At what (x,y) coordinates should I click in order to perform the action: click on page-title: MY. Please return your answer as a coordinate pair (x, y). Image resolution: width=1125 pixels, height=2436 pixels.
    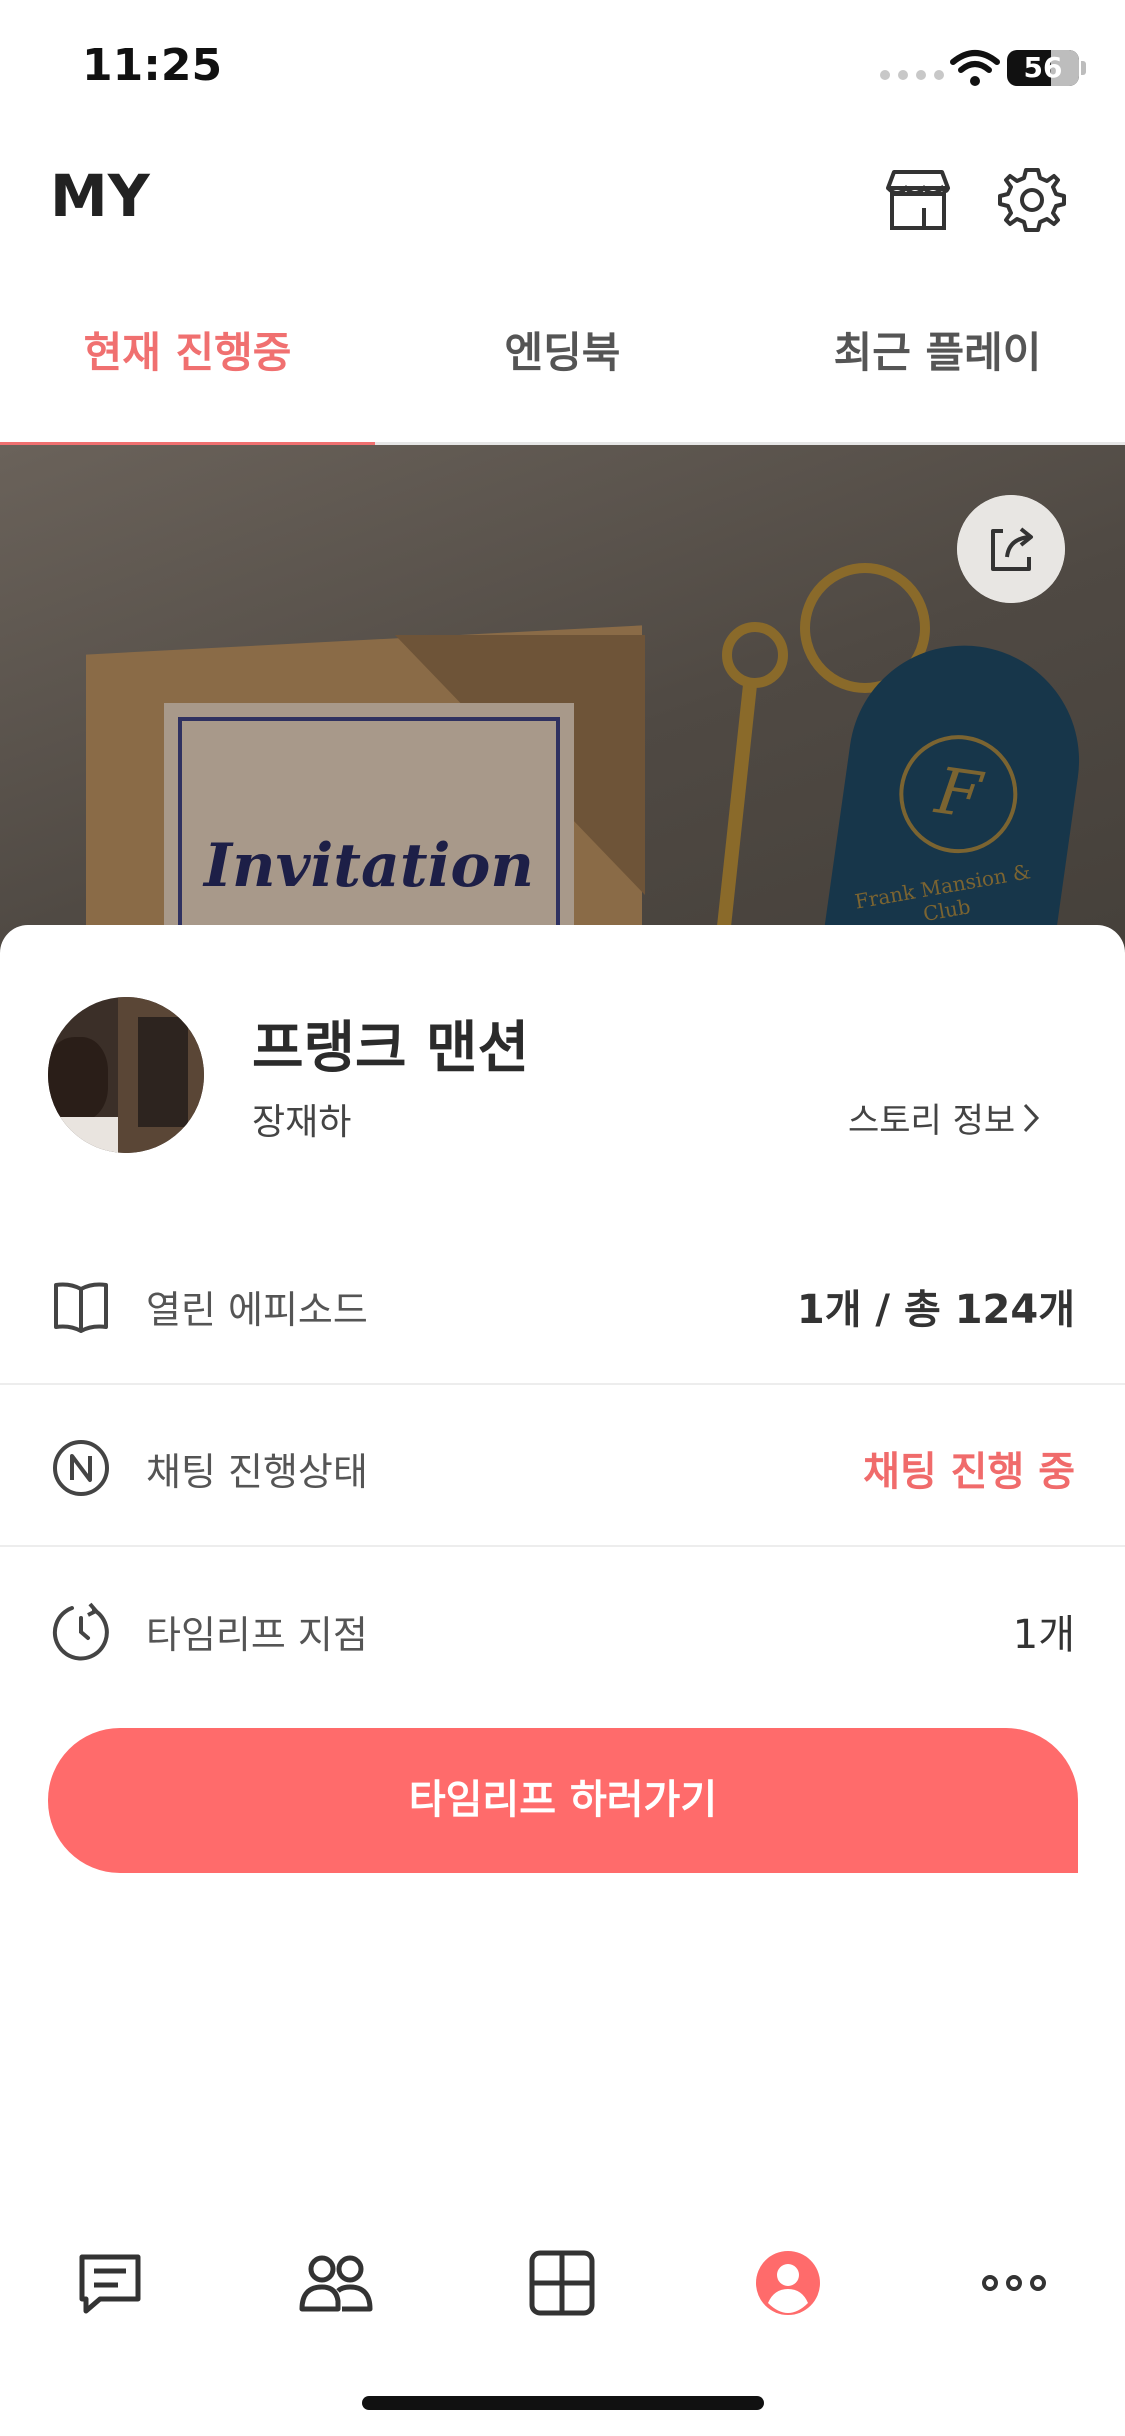
    Looking at the image, I should click on (100, 196).